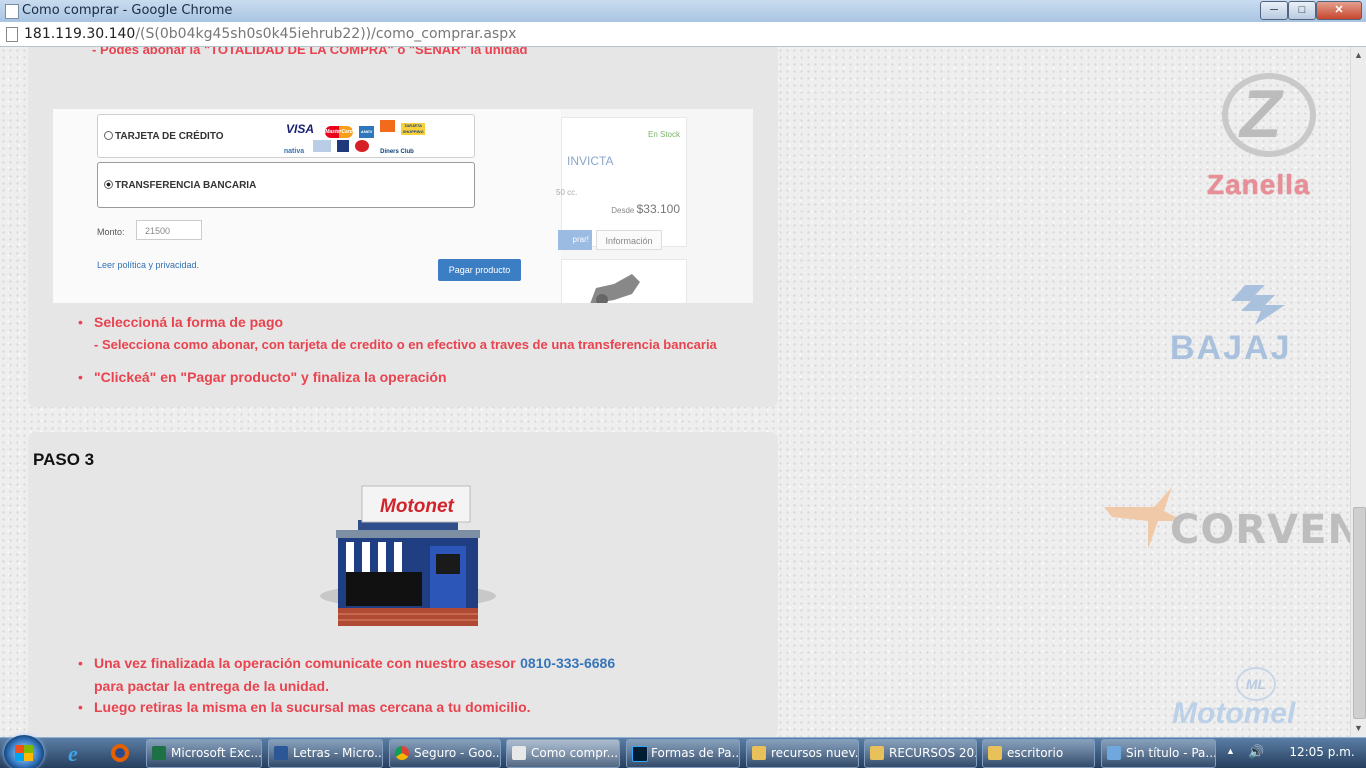 The height and width of the screenshot is (768, 1366). What do you see at coordinates (1230, 751) in the screenshot?
I see `show-hidden-icons-icon: ▲` at bounding box center [1230, 751].